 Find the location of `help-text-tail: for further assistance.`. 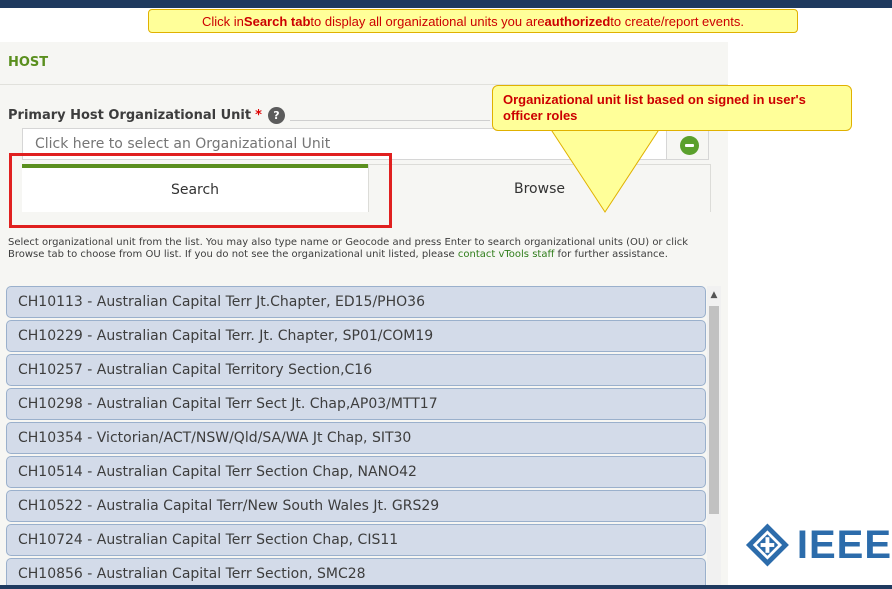

help-text-tail: for further assistance. is located at coordinates (611, 254).